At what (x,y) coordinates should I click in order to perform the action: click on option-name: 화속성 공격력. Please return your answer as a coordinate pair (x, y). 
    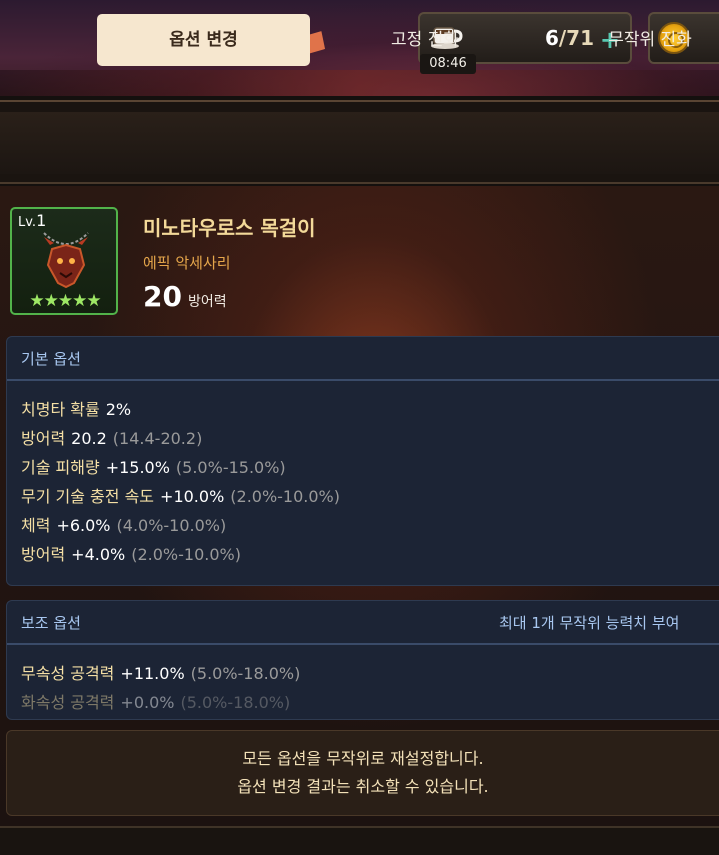
    Looking at the image, I should click on (68, 702).